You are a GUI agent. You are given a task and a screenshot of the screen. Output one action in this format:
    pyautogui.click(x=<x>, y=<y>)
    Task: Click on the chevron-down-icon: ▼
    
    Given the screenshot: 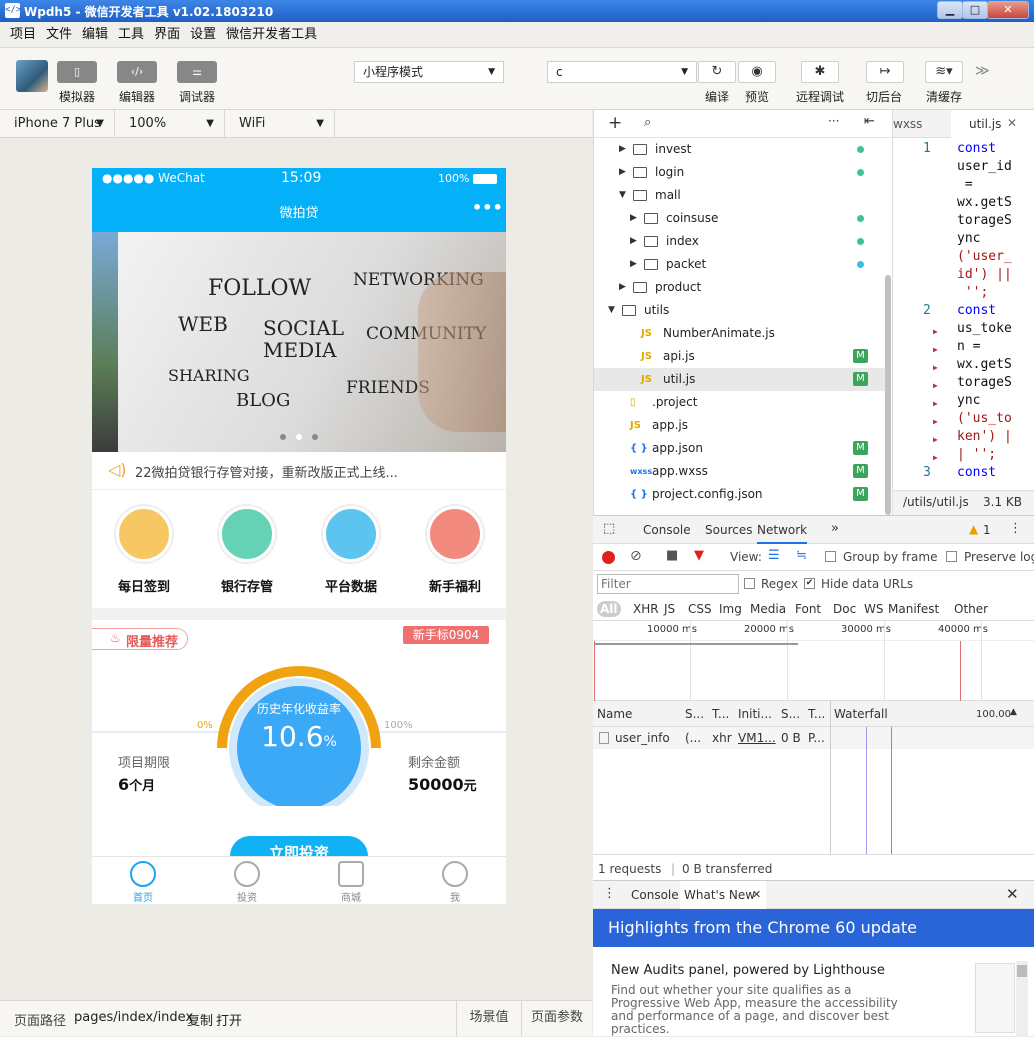 What is the action you would take?
    pyautogui.click(x=622, y=195)
    